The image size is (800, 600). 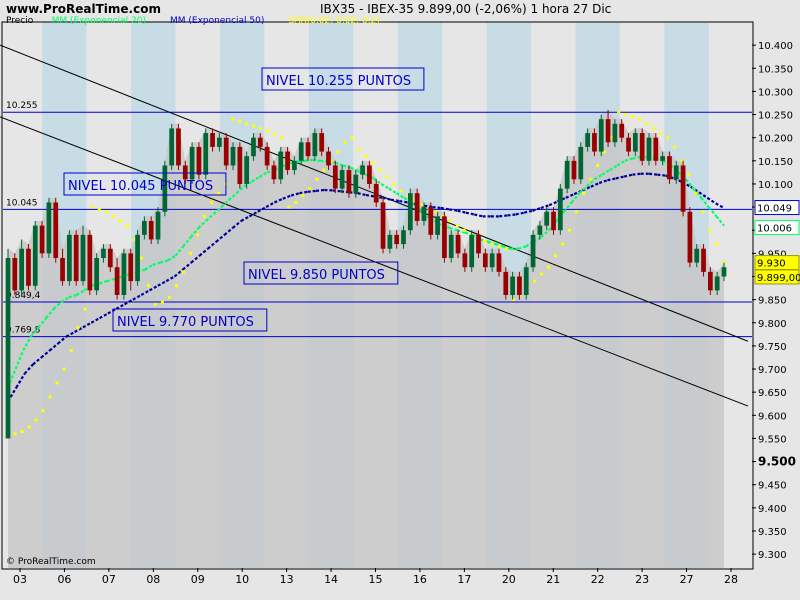 What do you see at coordinates (772, 347) in the screenshot?
I see `y-tick-label: 9.750` at bounding box center [772, 347].